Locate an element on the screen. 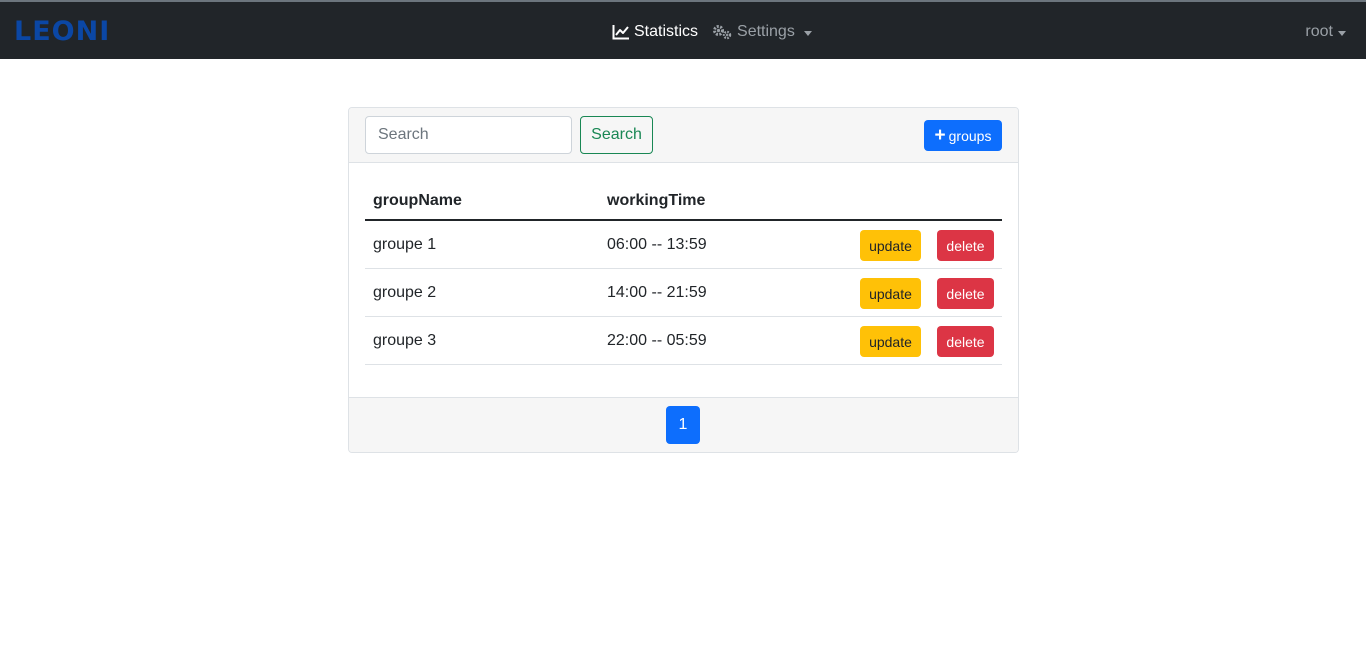  working-time-cell: 22:00 -- 05:59 is located at coordinates (657, 340).